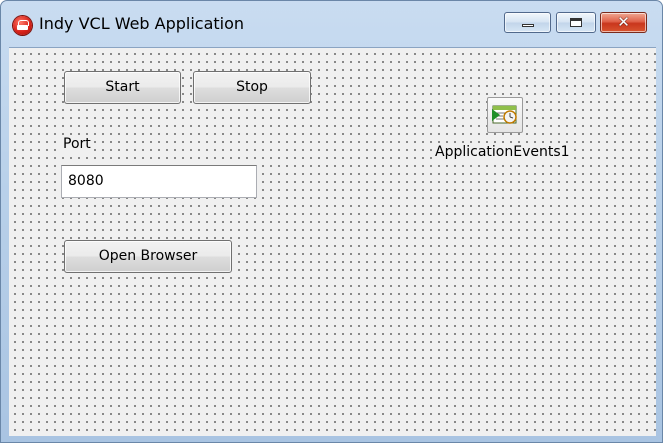 The image size is (663, 443). What do you see at coordinates (148, 256) in the screenshot?
I see `open-browser-button: Open Browser` at bounding box center [148, 256].